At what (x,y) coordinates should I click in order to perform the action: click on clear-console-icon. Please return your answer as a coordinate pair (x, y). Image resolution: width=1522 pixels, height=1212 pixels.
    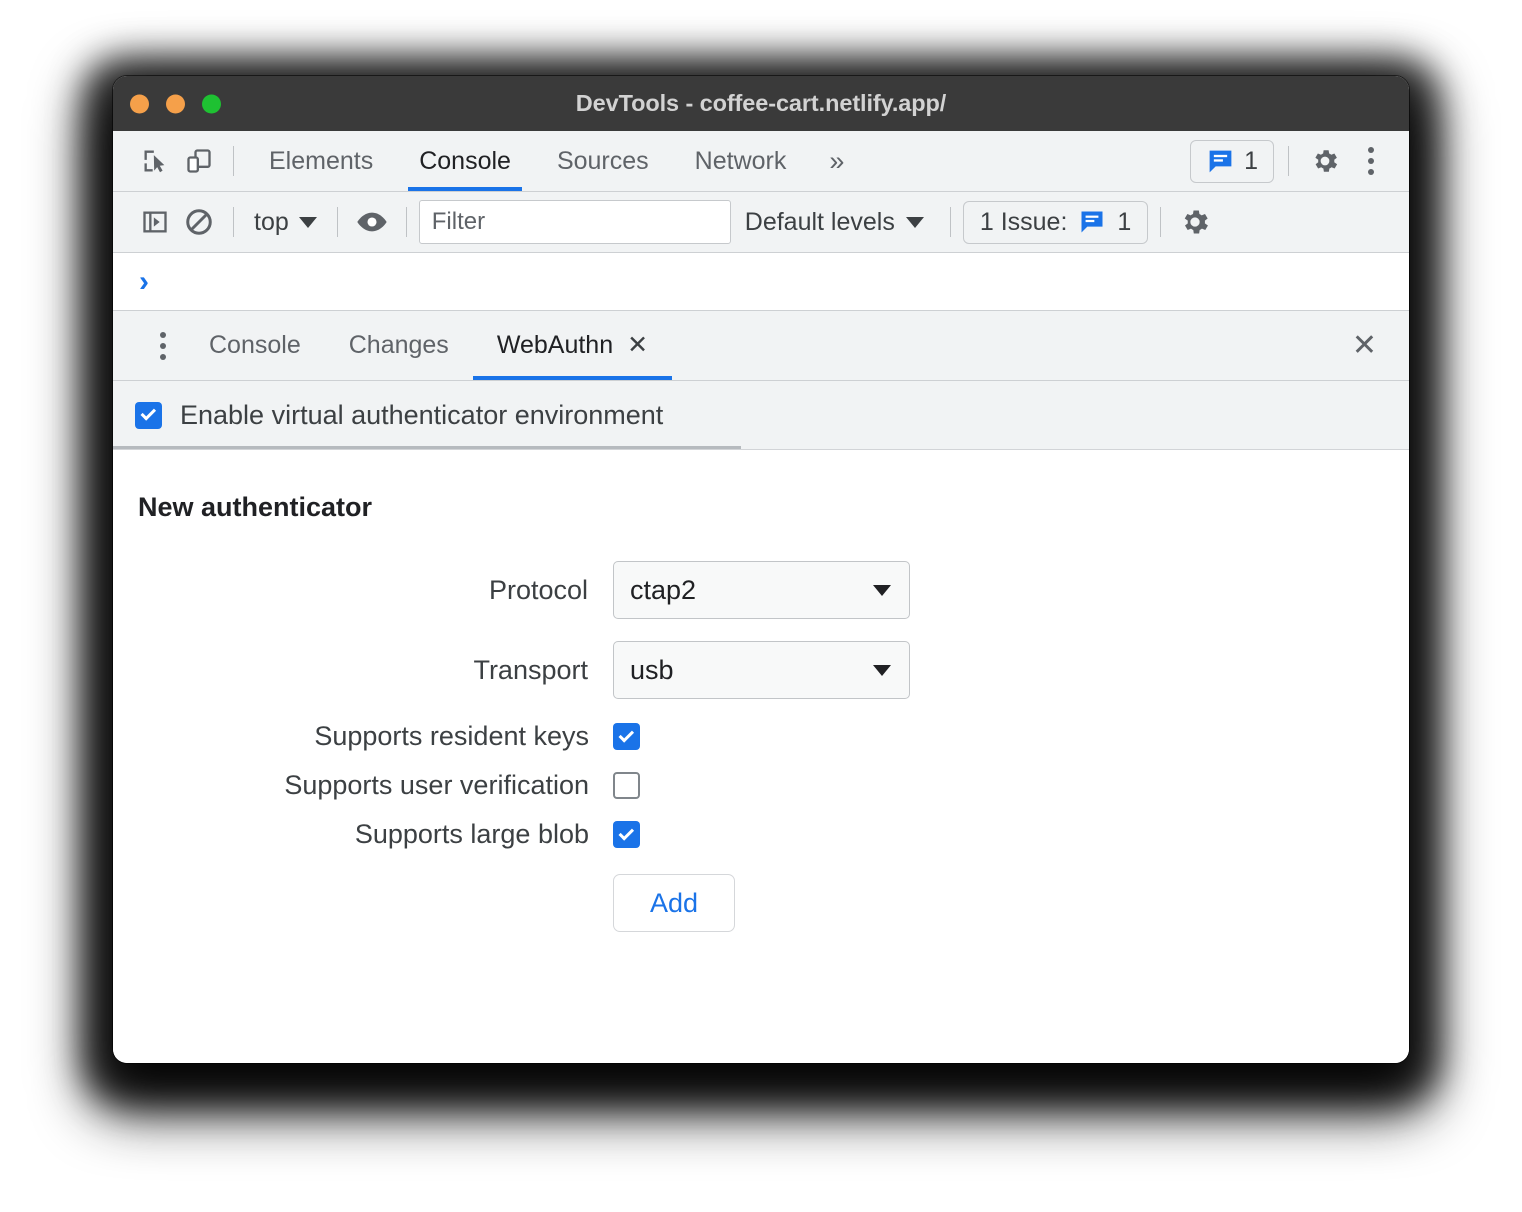
    Looking at the image, I should click on (199, 222).